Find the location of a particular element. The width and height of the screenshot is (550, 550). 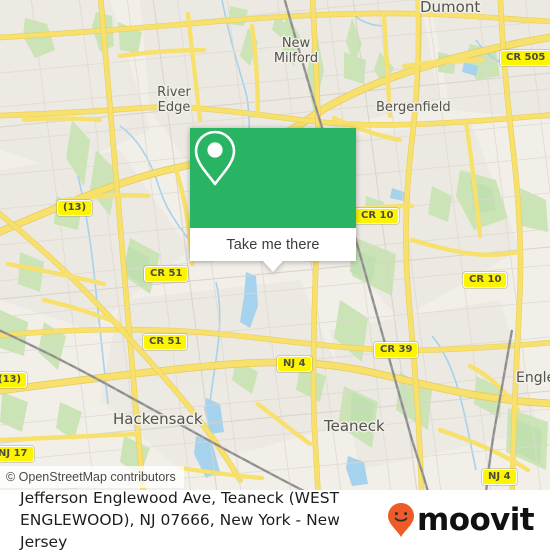

road-shield-cr-51-b: CR 51 is located at coordinates (165, 342).